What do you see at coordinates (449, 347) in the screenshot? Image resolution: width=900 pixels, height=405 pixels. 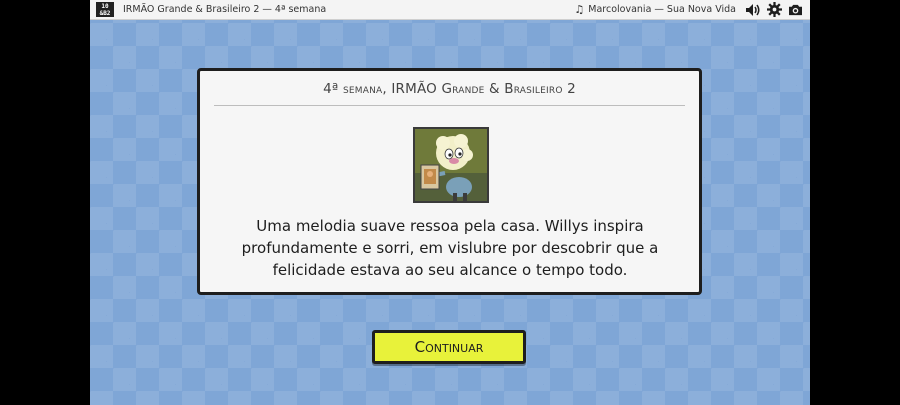 I see `continue-button: Continuar` at bounding box center [449, 347].